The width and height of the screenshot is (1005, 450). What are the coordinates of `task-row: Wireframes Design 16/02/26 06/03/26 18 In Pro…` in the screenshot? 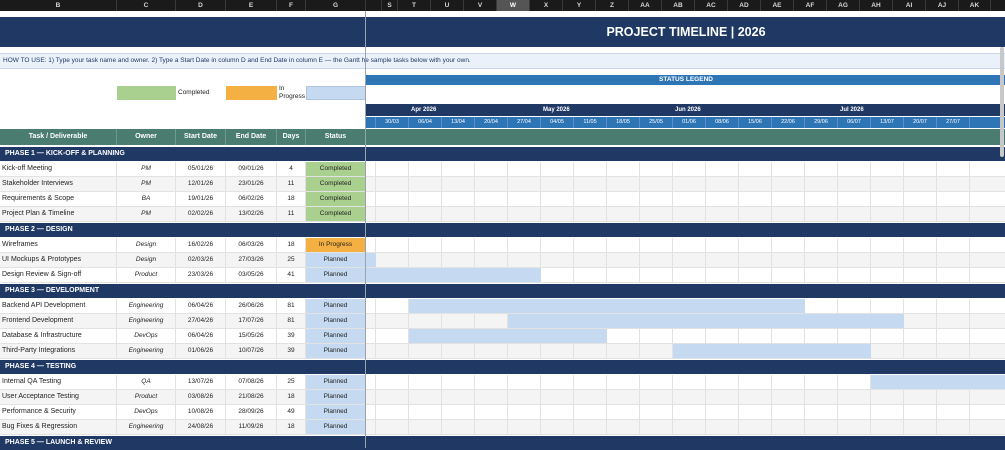 It's located at (502, 245).